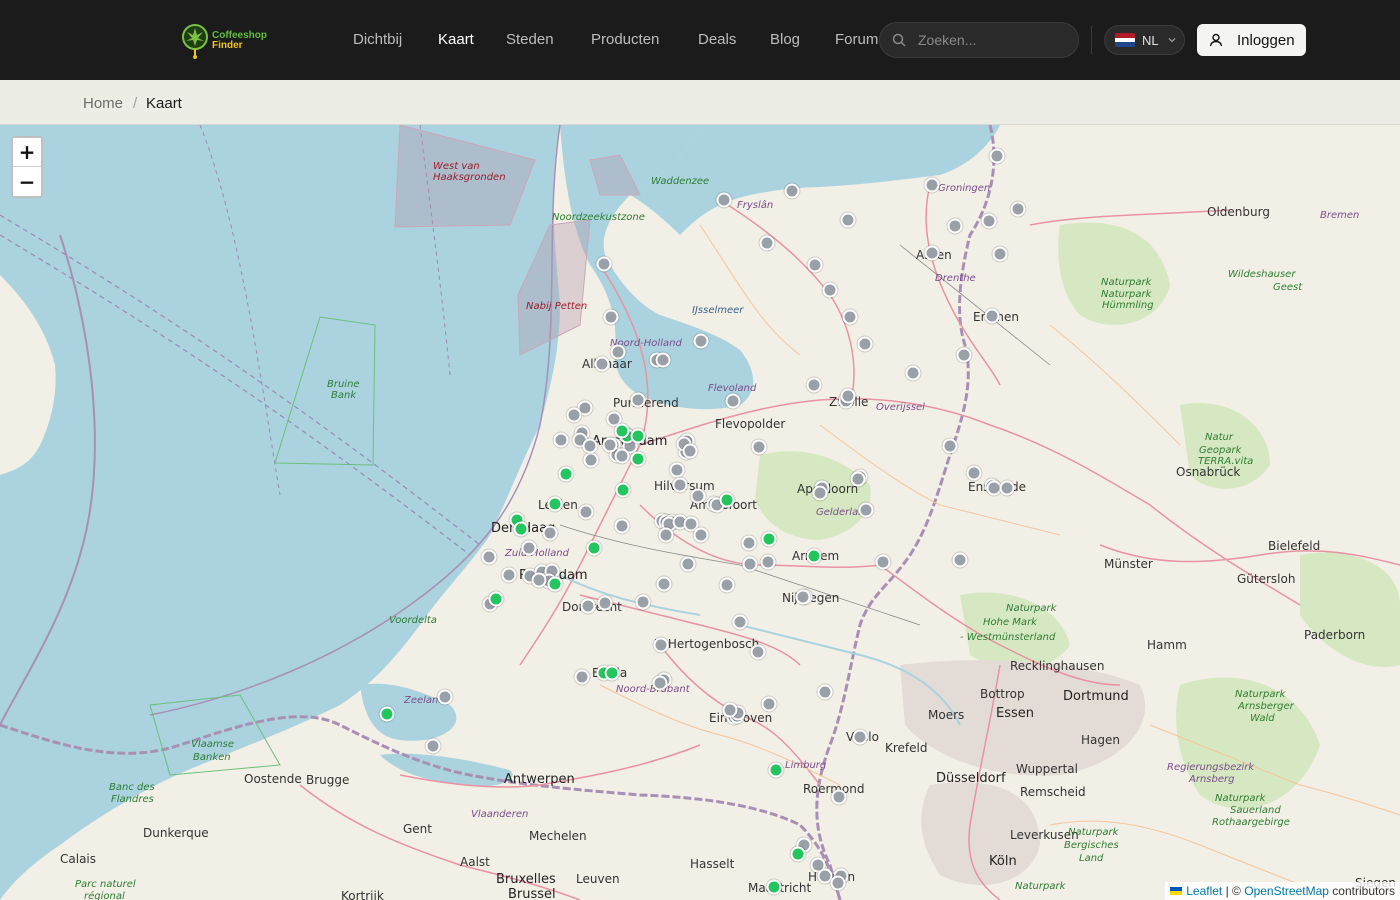  I want to click on site-logo: Coffeeshop Finder, so click(225, 41).